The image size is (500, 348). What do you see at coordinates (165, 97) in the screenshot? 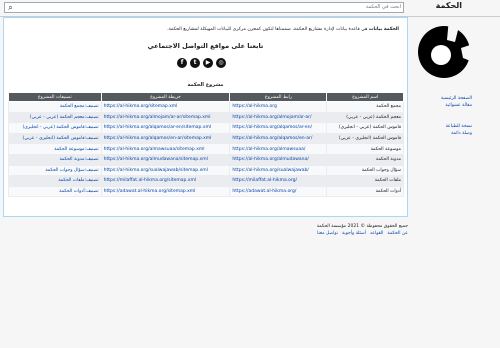
I see `col-map-header: خريطة المشروع` at bounding box center [165, 97].